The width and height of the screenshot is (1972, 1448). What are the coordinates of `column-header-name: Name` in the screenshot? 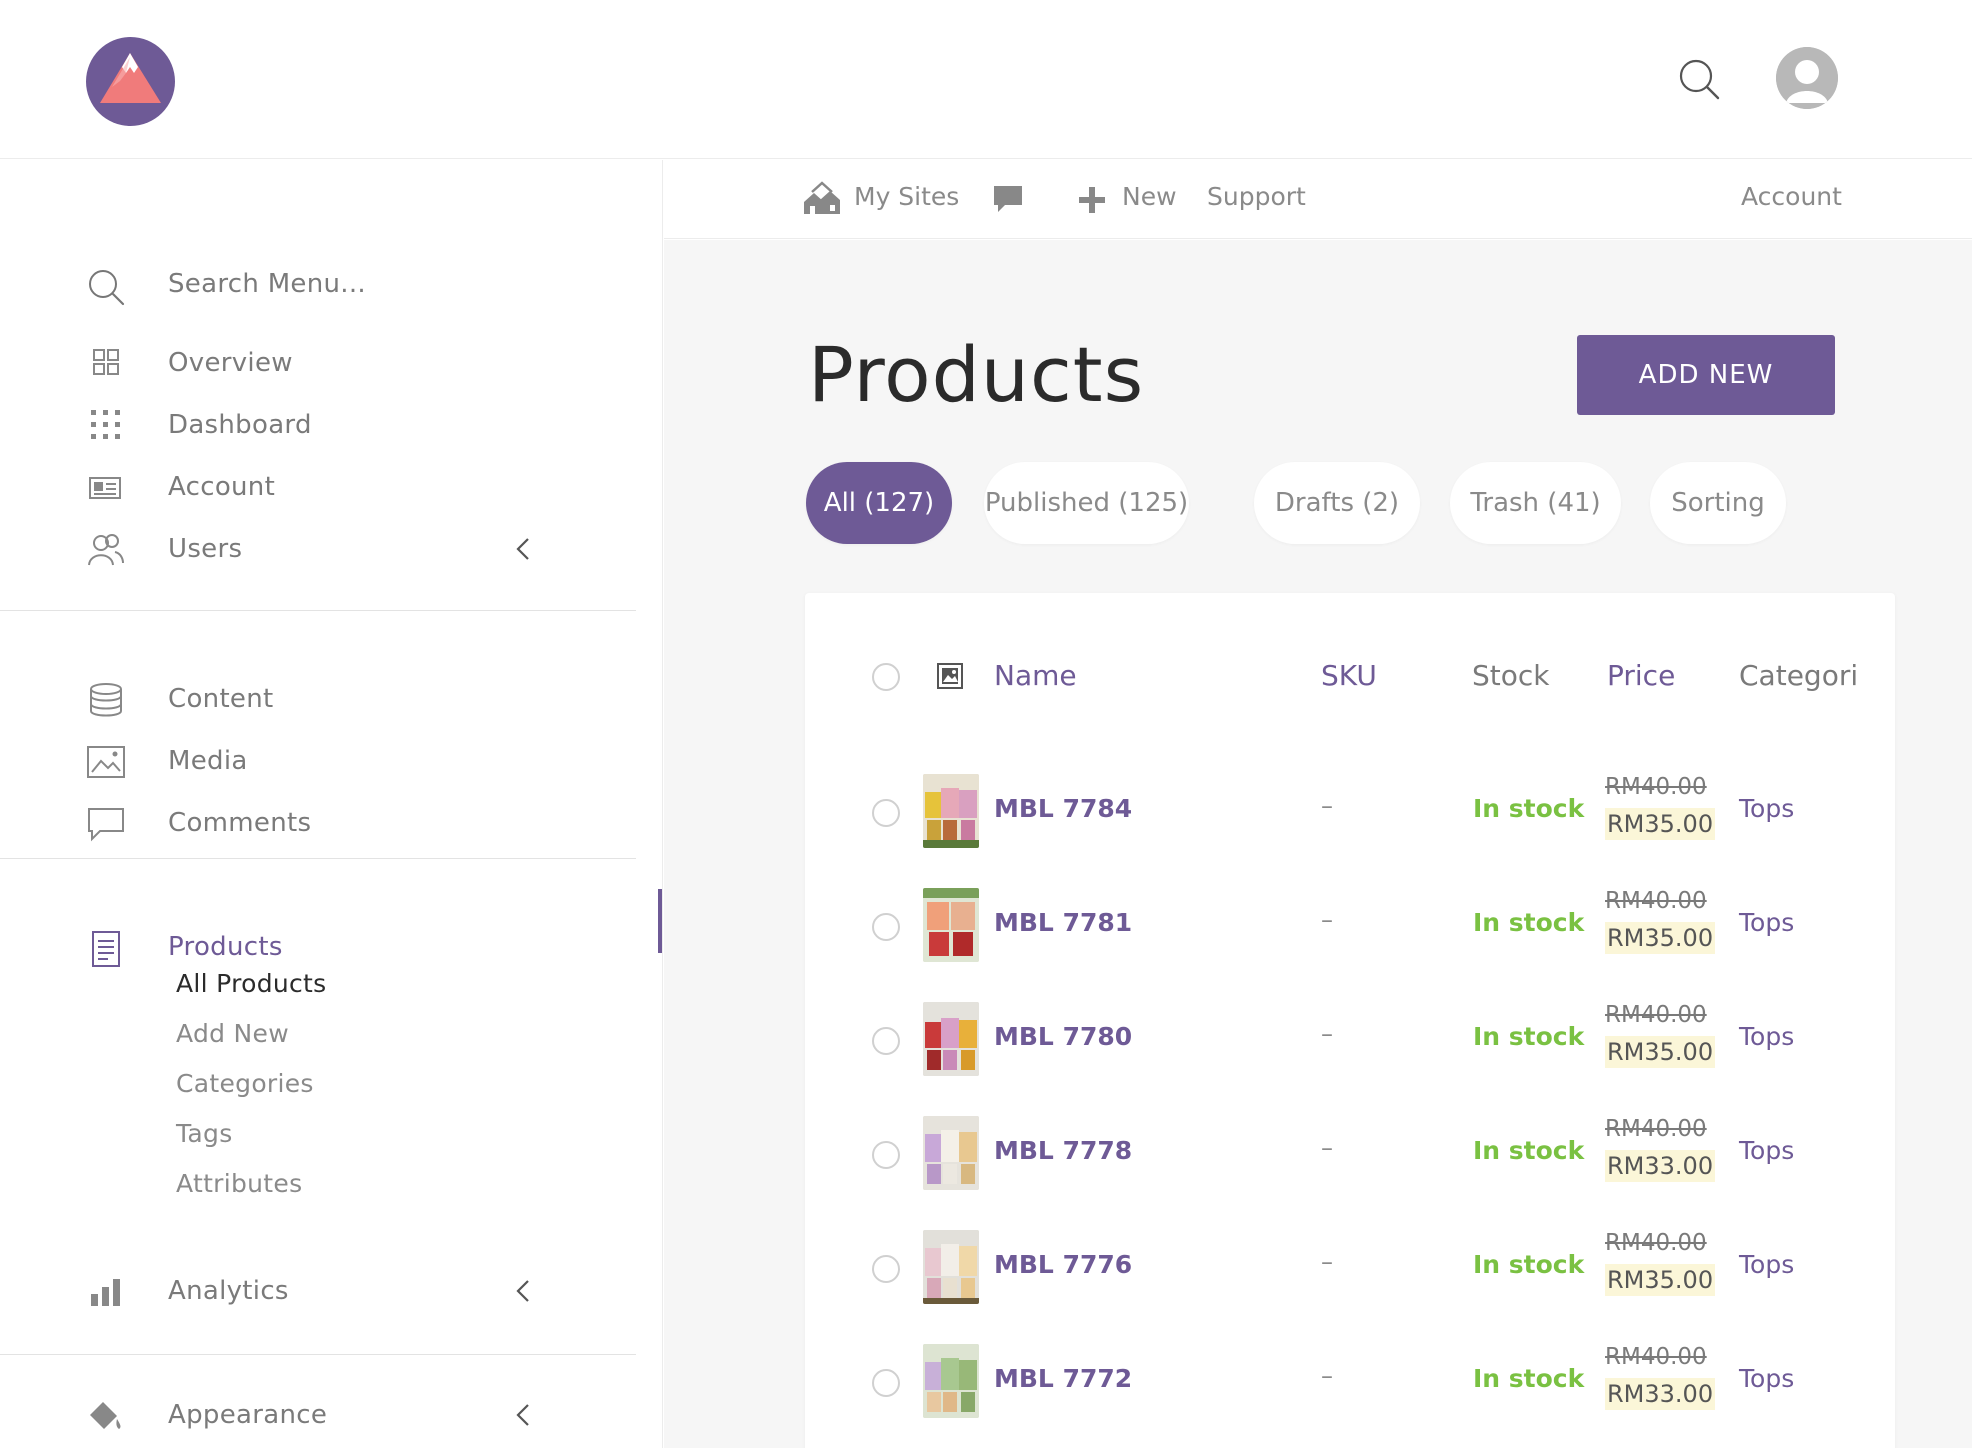 It's located at (1035, 675).